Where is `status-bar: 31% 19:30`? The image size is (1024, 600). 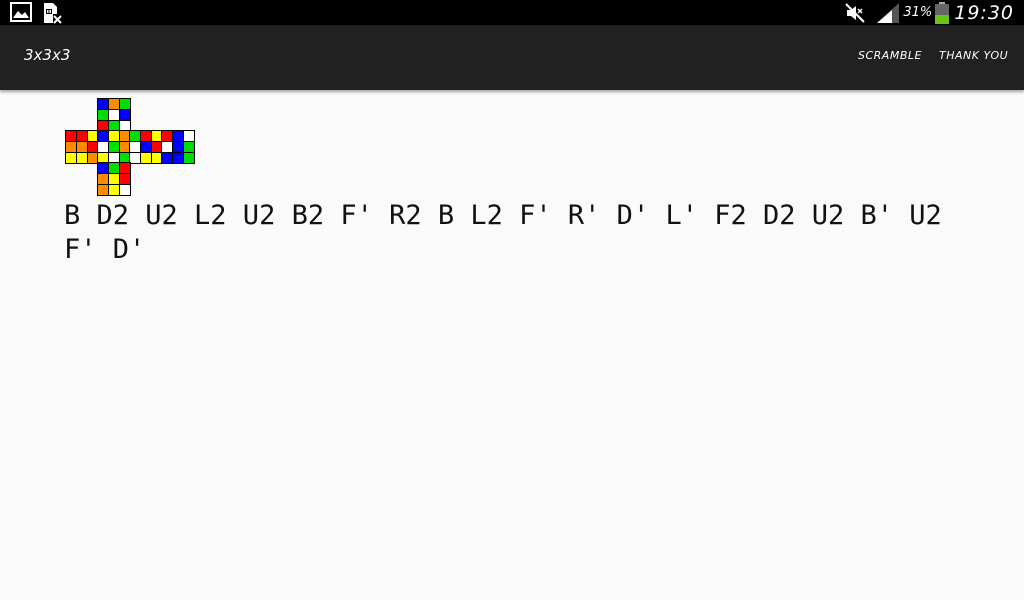
status-bar: 31% 19:30 is located at coordinates (512, 12).